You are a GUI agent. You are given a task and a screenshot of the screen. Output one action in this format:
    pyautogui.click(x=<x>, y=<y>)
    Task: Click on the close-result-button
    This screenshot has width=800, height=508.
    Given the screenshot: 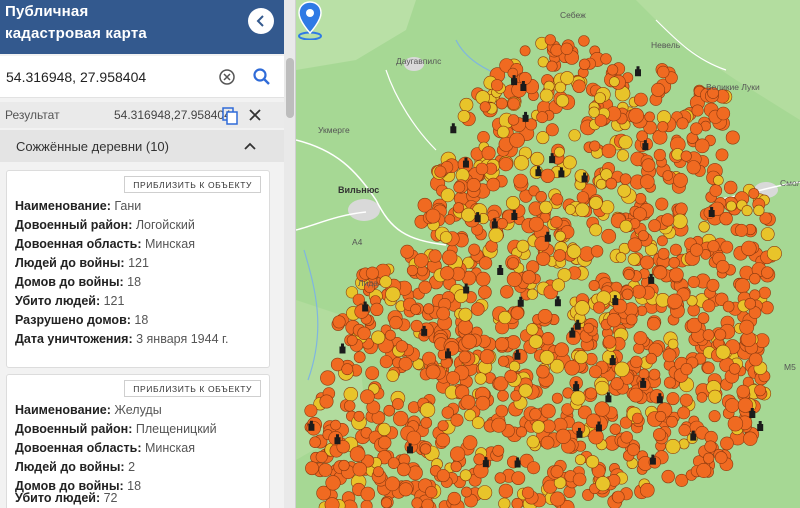 What is the action you would take?
    pyautogui.click(x=255, y=115)
    